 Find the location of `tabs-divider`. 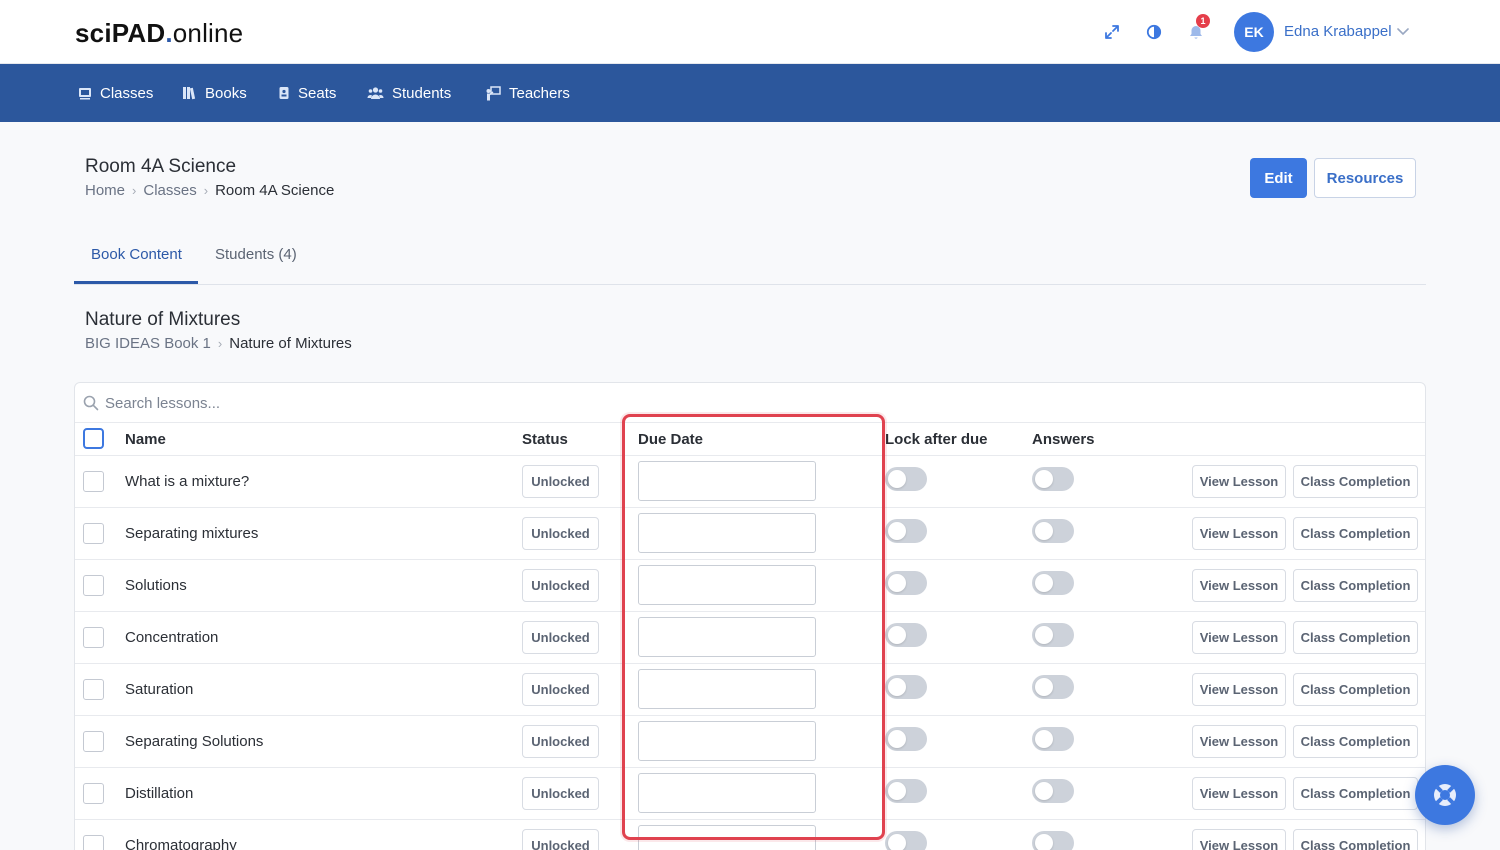

tabs-divider is located at coordinates (750, 284).